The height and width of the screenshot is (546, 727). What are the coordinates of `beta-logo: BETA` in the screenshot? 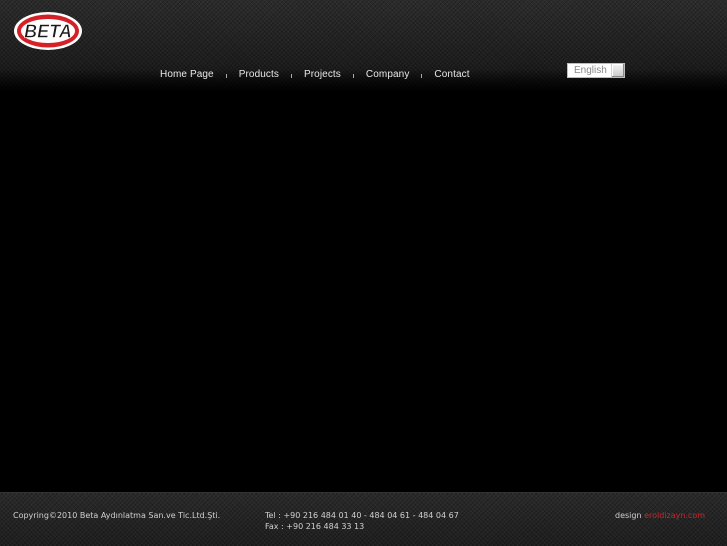 It's located at (48, 31).